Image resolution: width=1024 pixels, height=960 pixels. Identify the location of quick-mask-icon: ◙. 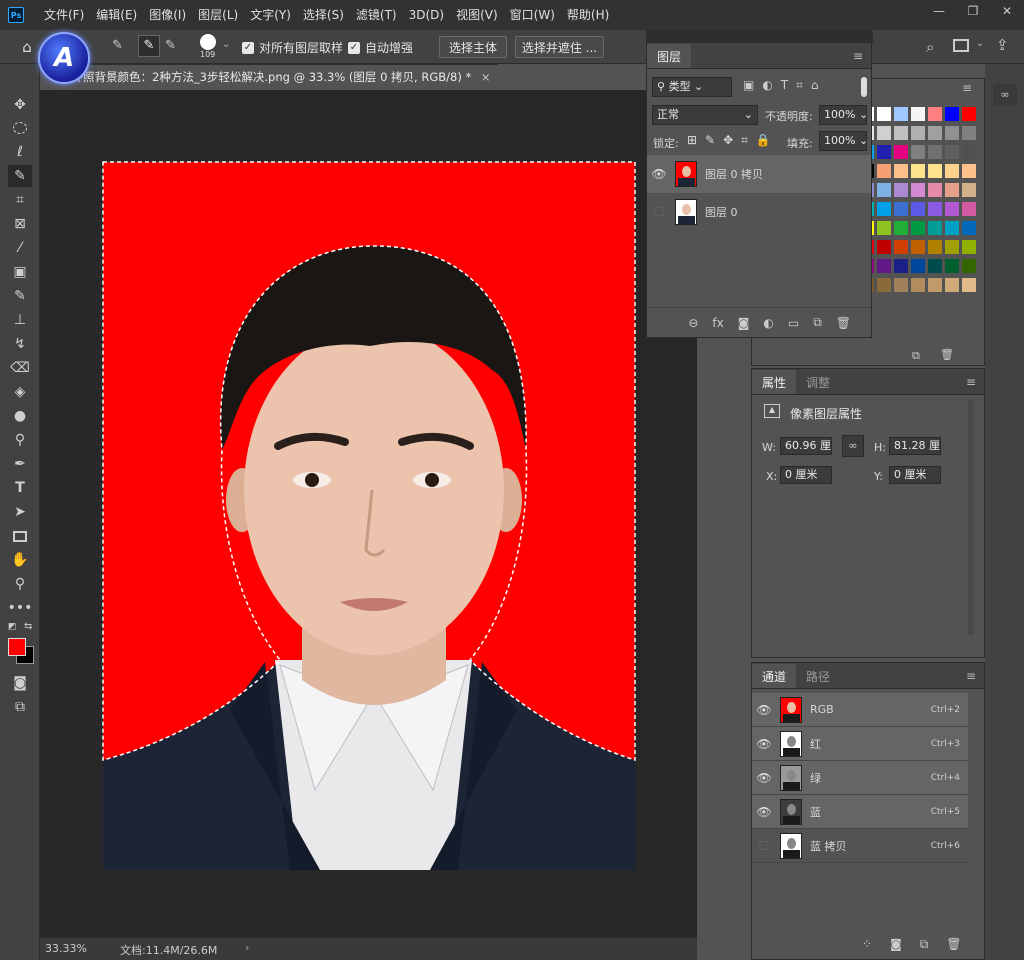
(20, 683).